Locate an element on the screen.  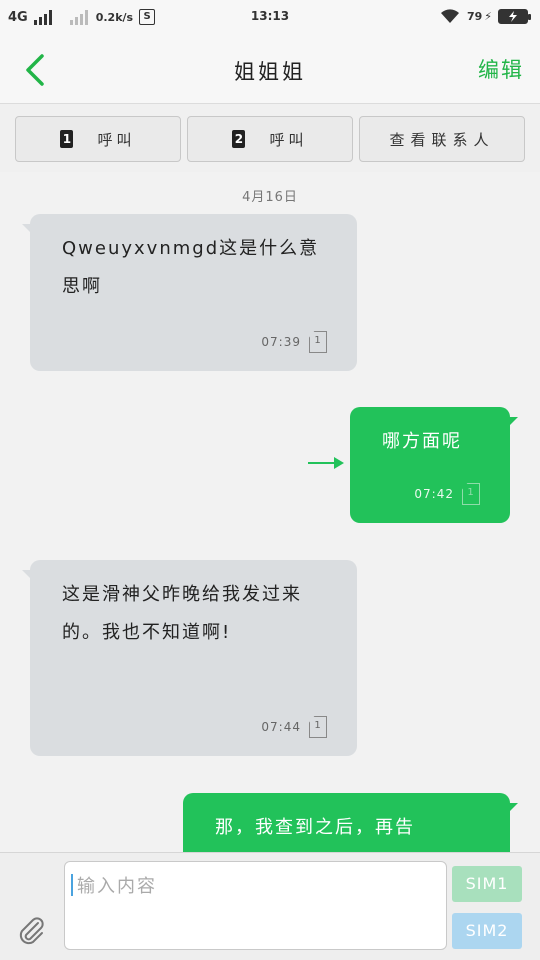
call-sim2-button: 2 呼叫 is located at coordinates (270, 139).